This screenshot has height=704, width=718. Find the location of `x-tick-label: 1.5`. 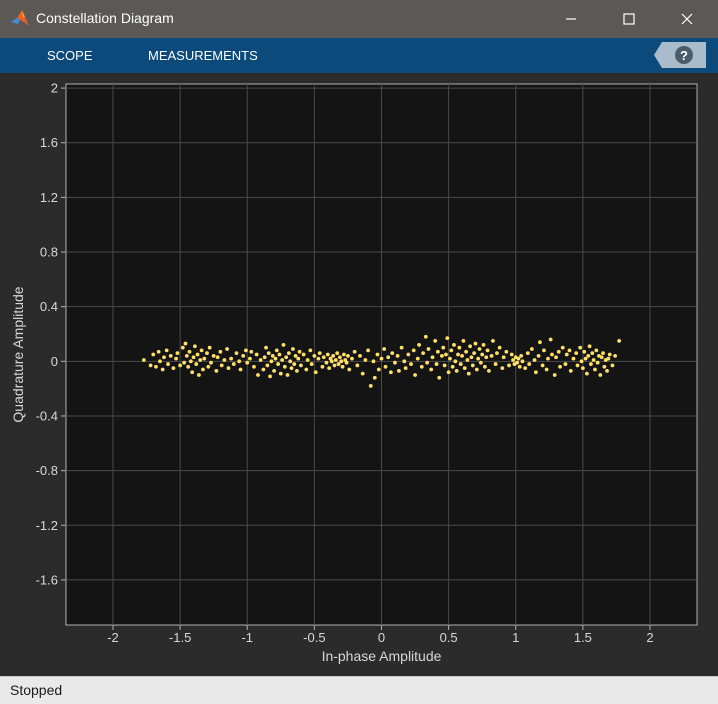

x-tick-label: 1.5 is located at coordinates (583, 637).